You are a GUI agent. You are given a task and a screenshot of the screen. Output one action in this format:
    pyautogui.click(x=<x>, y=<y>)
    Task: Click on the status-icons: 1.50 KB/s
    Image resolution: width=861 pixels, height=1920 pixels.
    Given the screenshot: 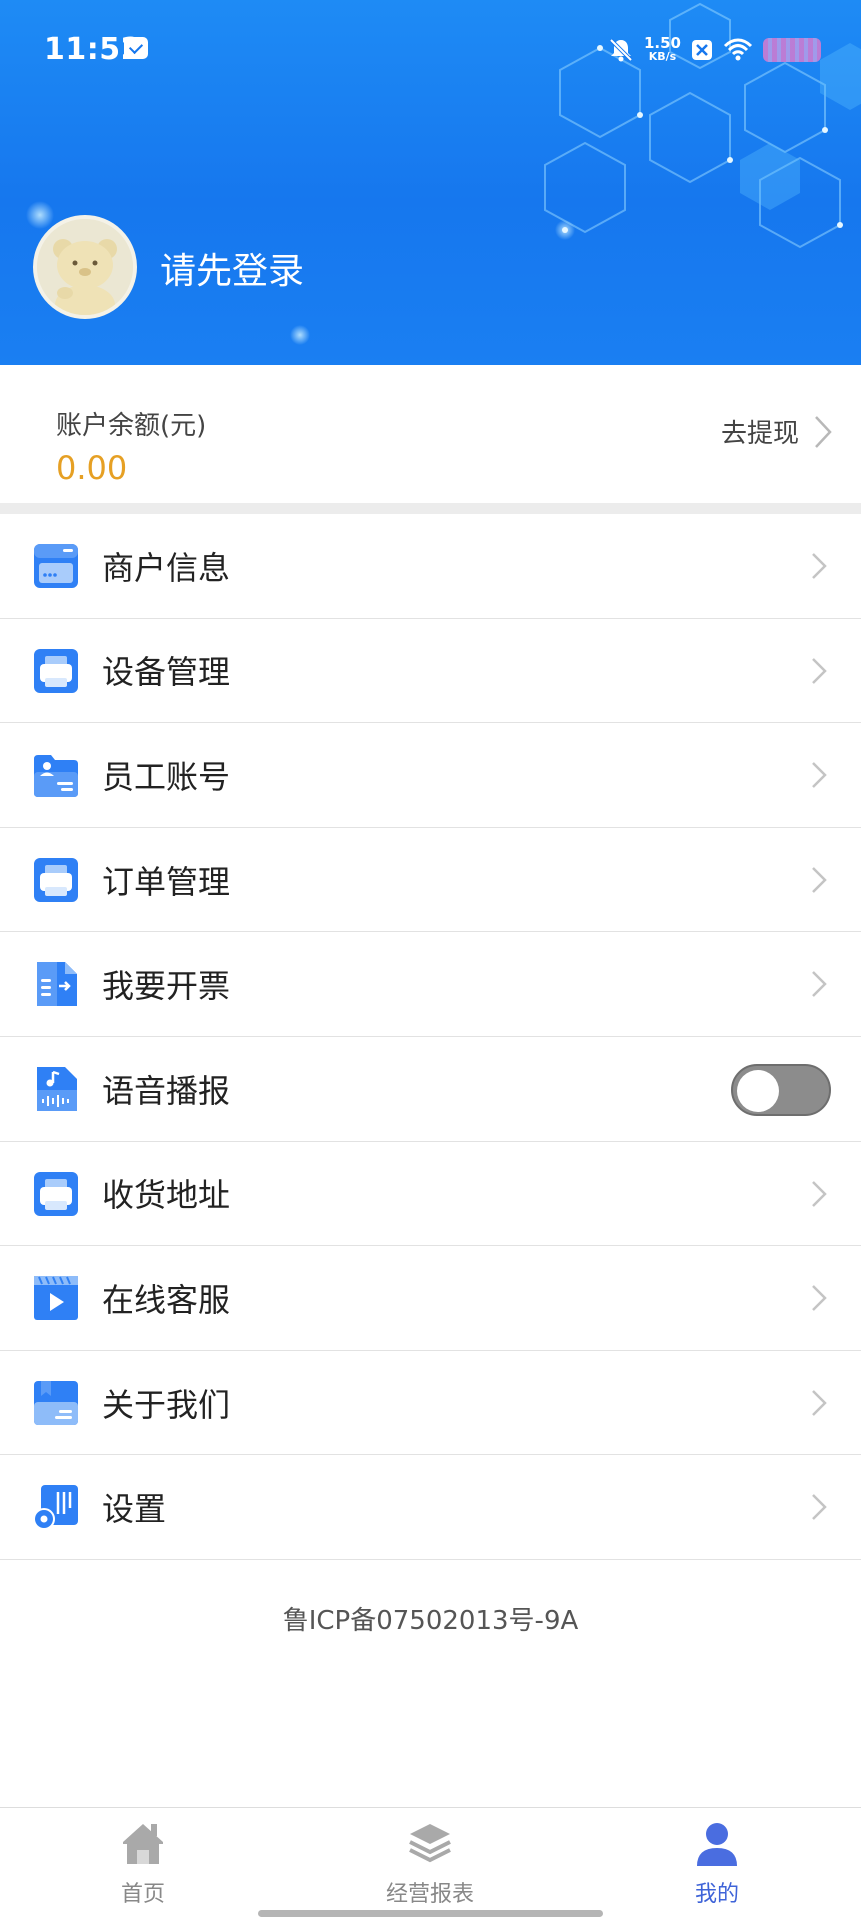 What is the action you would take?
    pyautogui.click(x=714, y=50)
    